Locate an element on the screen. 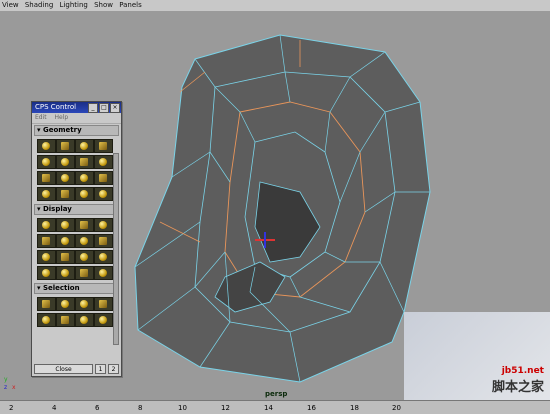  menu-shading: Shading is located at coordinates (39, 5).